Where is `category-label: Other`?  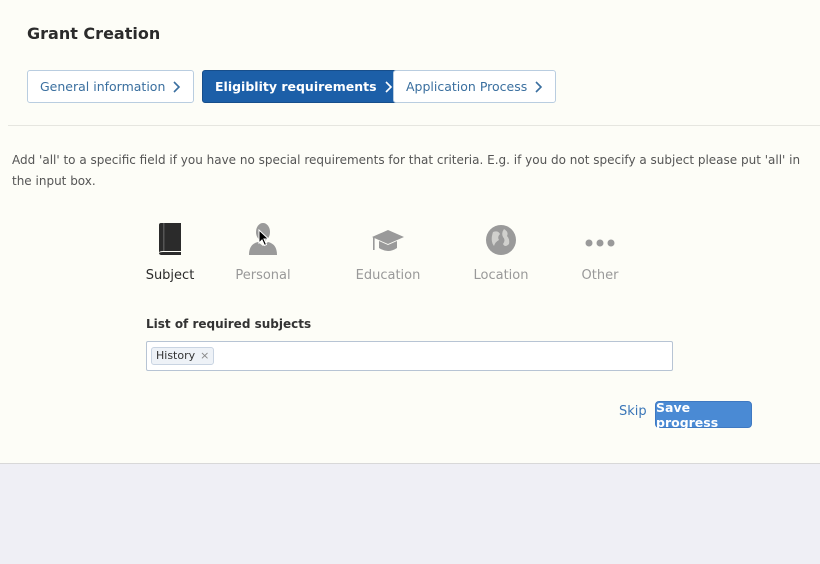 category-label: Other is located at coordinates (600, 275).